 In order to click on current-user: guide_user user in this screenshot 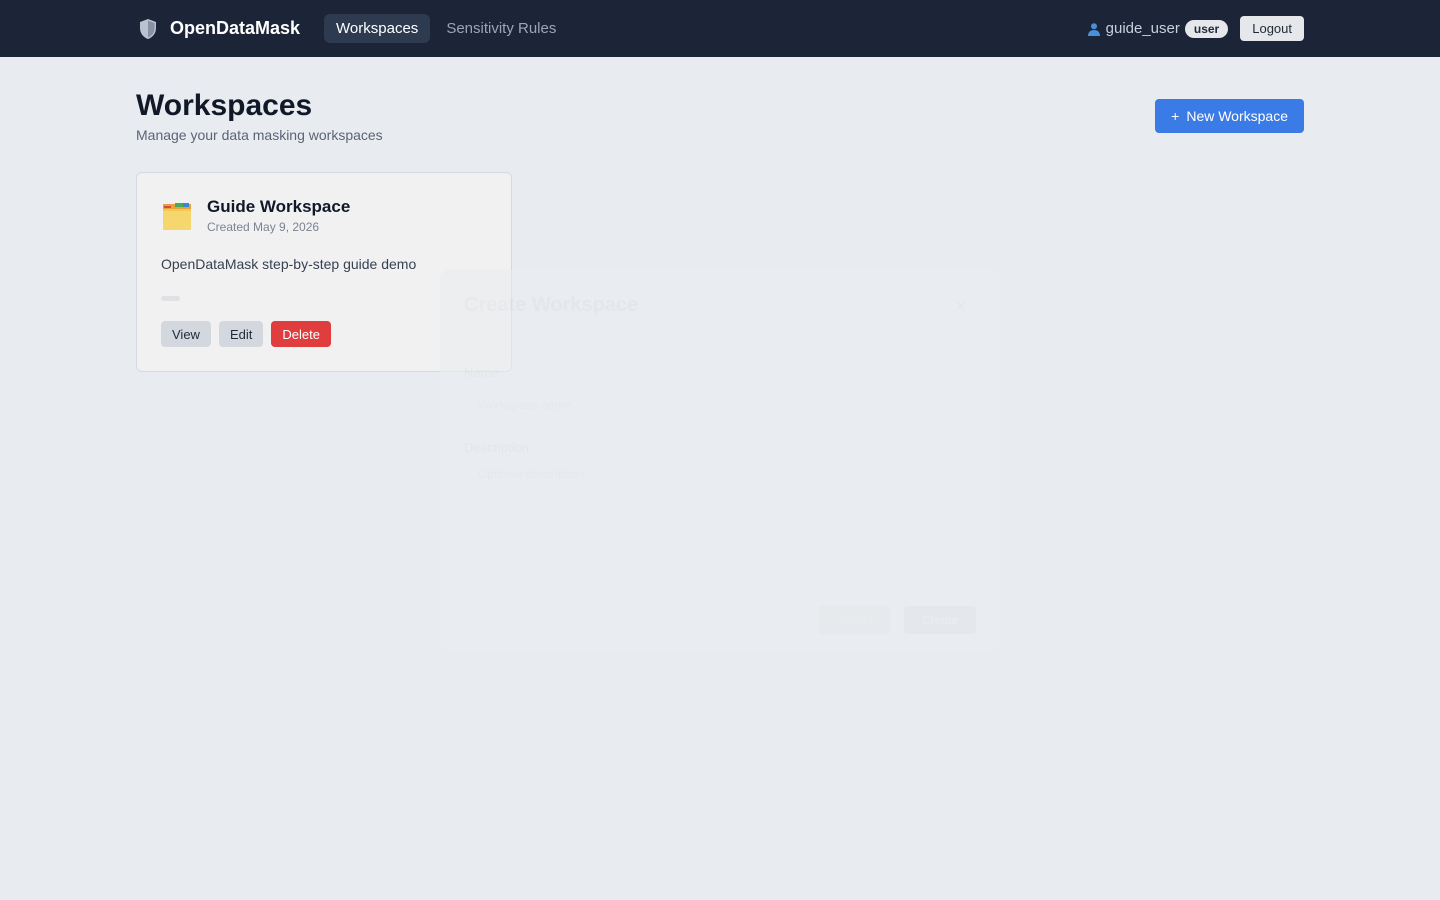, I will do `click(1158, 28)`.